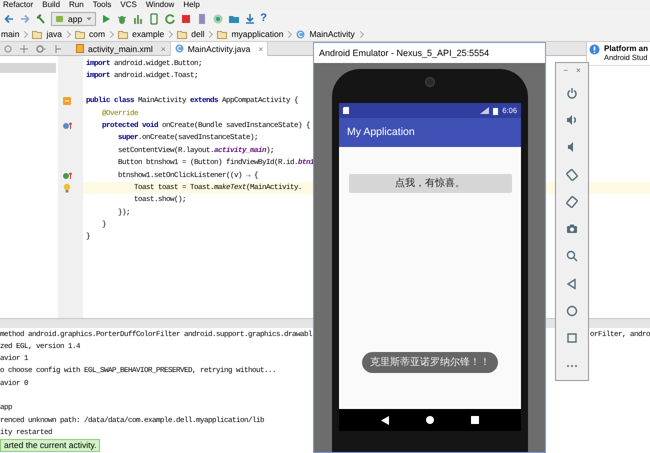  Describe the element at coordinates (58, 48) in the screenshot. I see `pin-icon` at that location.